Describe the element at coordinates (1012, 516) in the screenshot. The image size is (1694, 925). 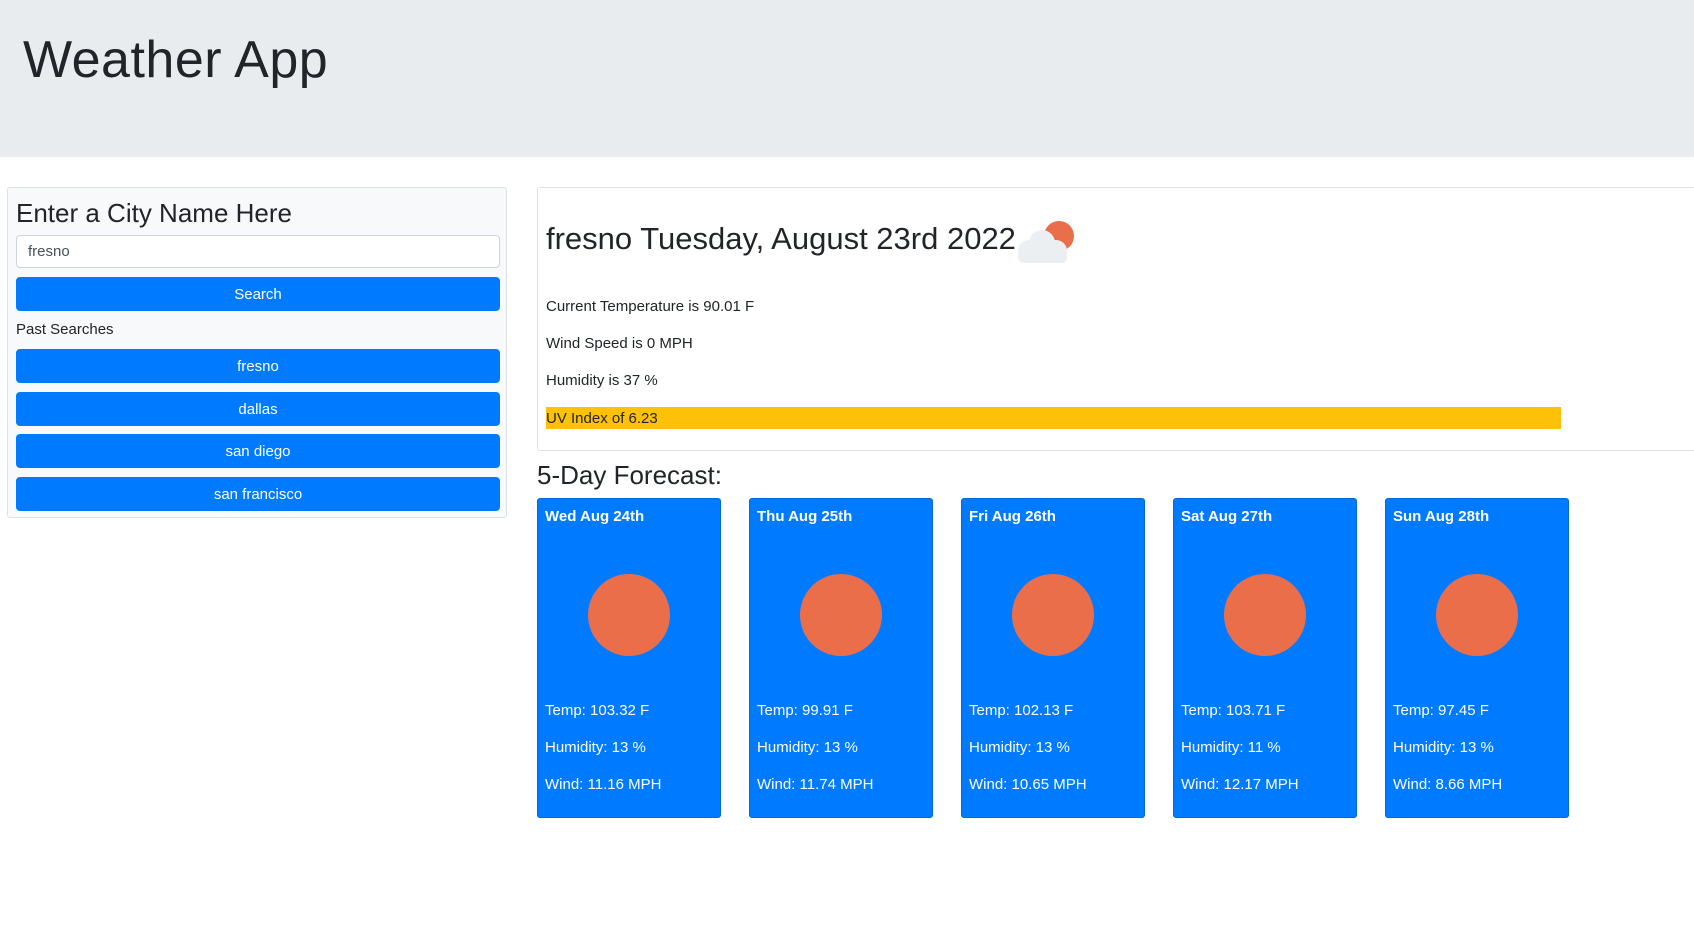
I see `forecast-date: Fri Aug 26th` at that location.